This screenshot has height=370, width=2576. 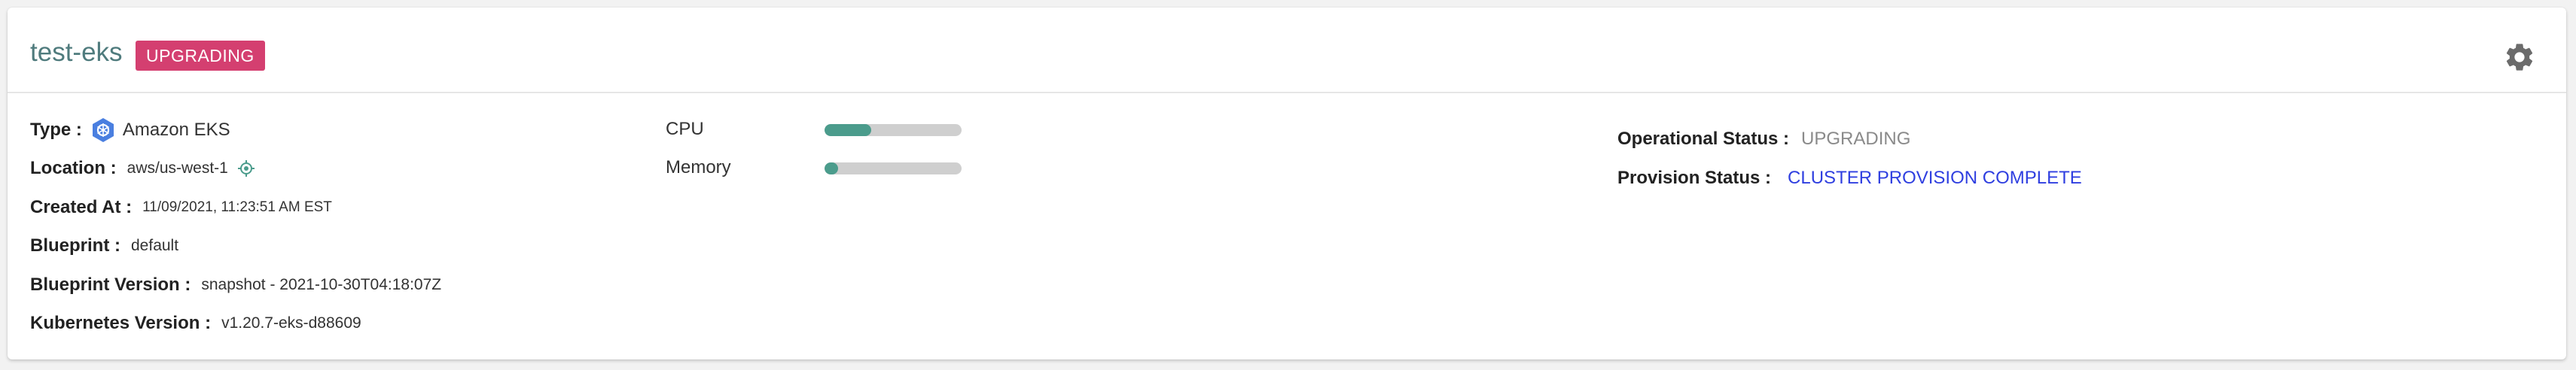 I want to click on operational-status-value: UPGRADING, so click(x=1856, y=139).